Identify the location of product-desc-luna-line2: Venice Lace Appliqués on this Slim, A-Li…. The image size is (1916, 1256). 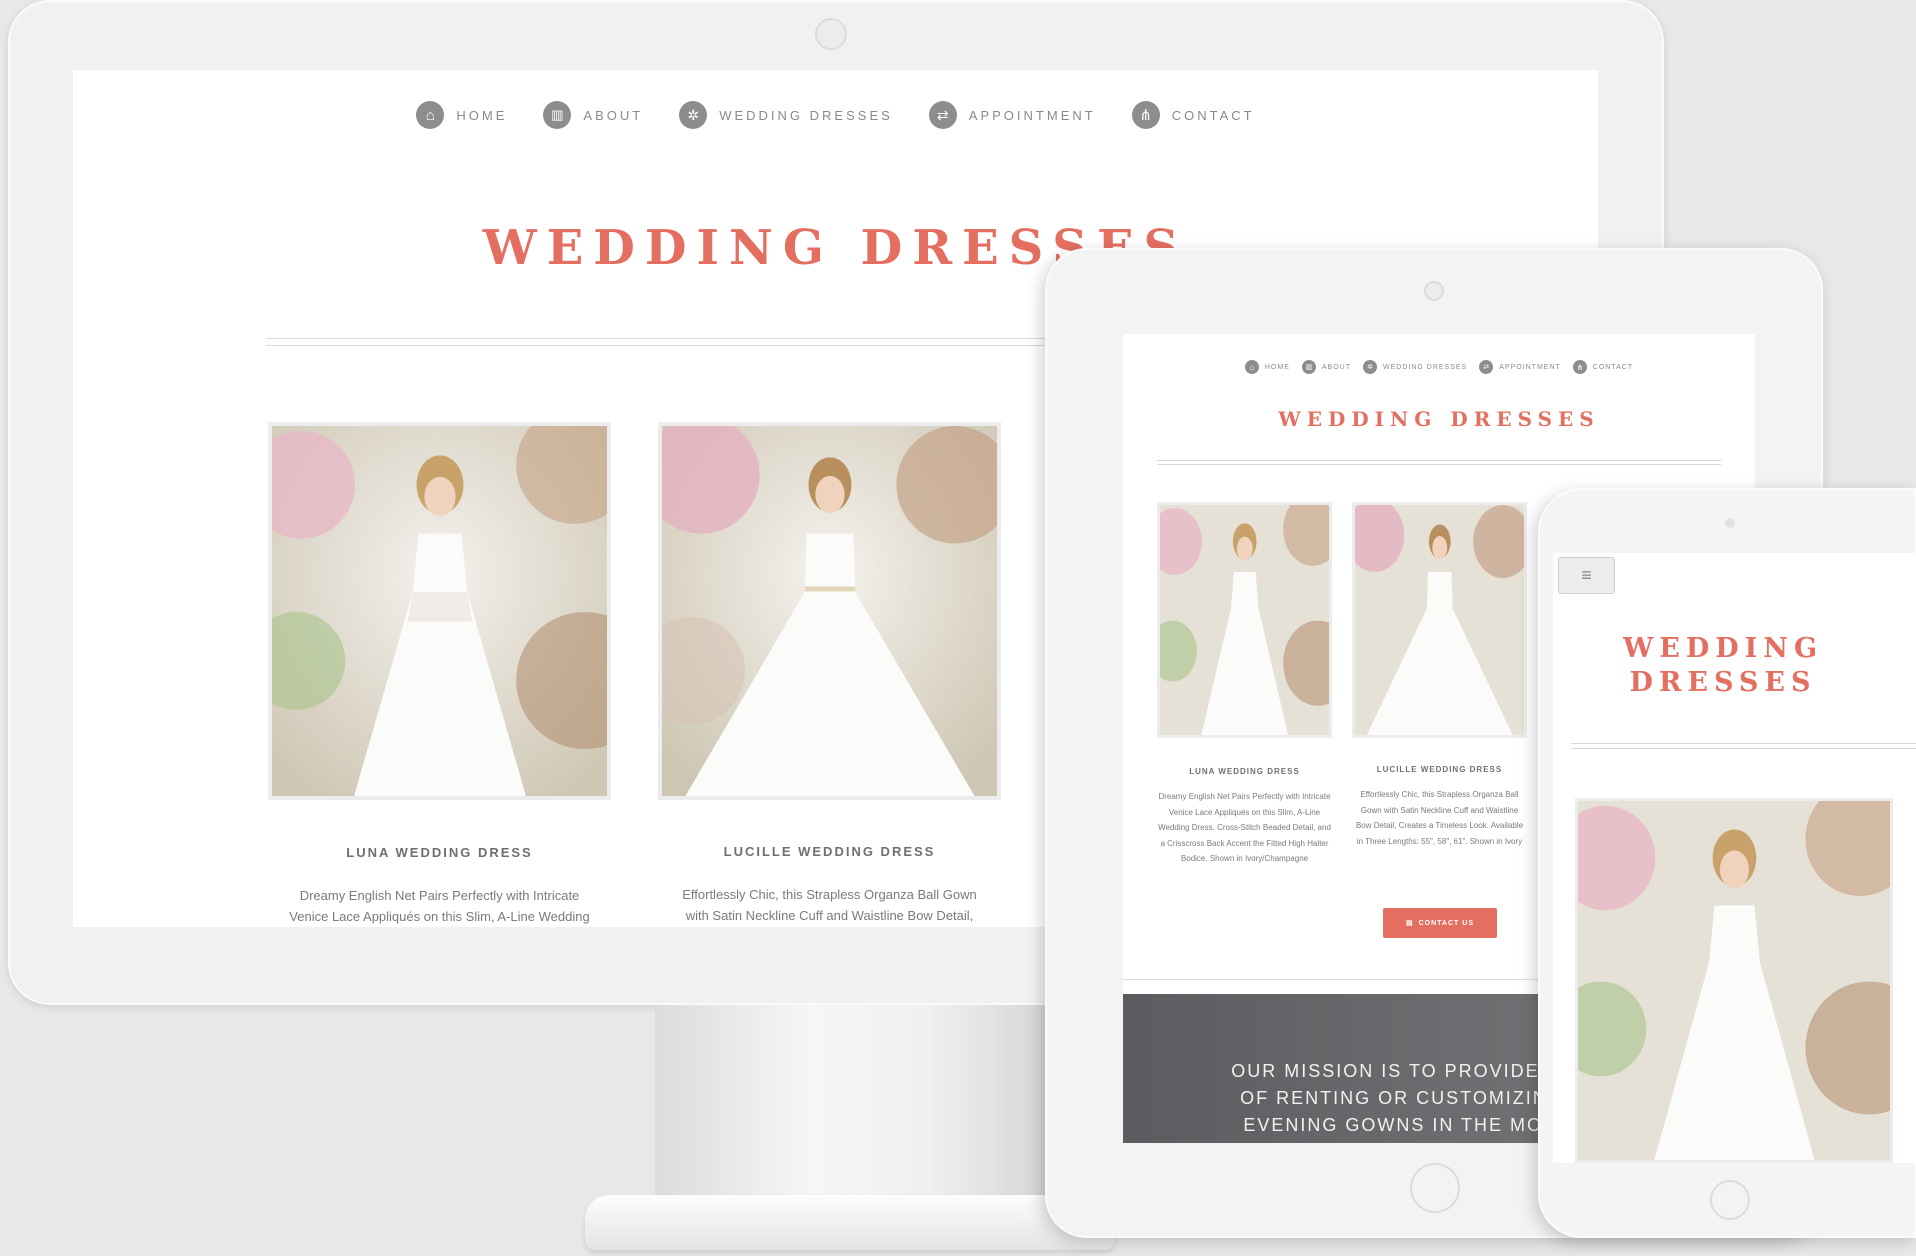
(439, 916).